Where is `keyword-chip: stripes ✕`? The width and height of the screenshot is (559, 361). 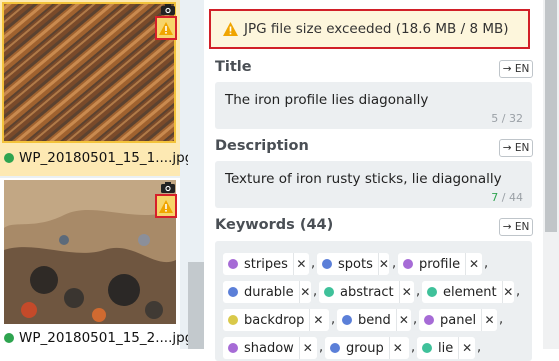 keyword-chip: stripes ✕ is located at coordinates (266, 264).